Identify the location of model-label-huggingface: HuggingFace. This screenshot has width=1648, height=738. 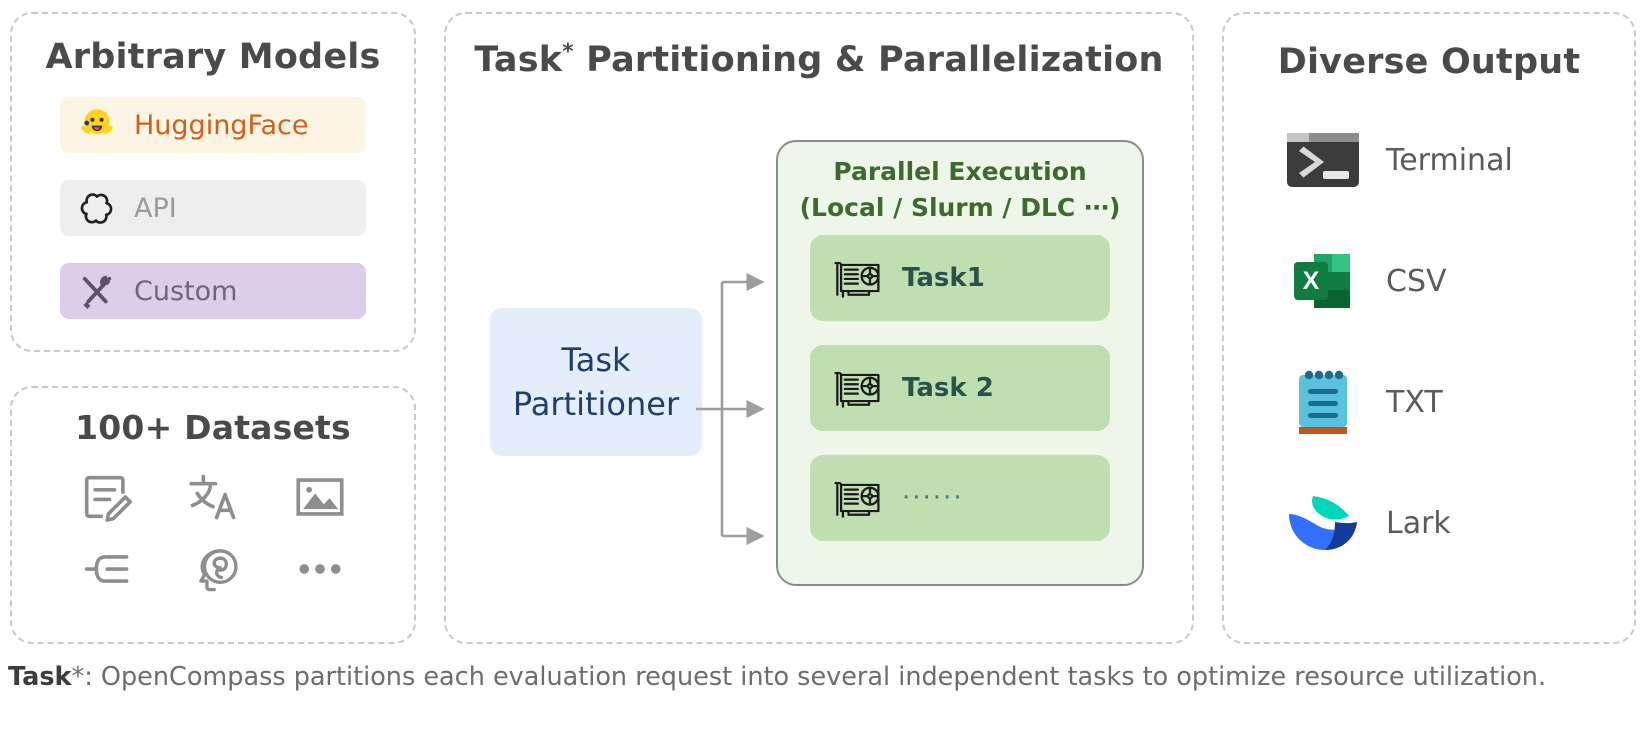
(221, 125).